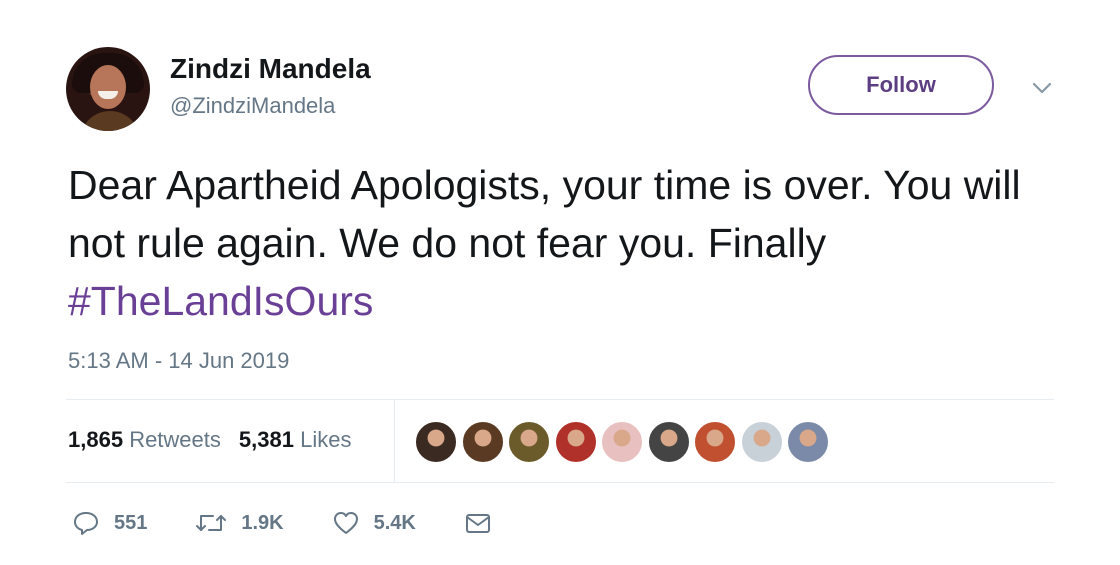 Image resolution: width=1120 pixels, height=565 pixels. Describe the element at coordinates (175, 439) in the screenshot. I see `retweets-label: Retweets` at that location.